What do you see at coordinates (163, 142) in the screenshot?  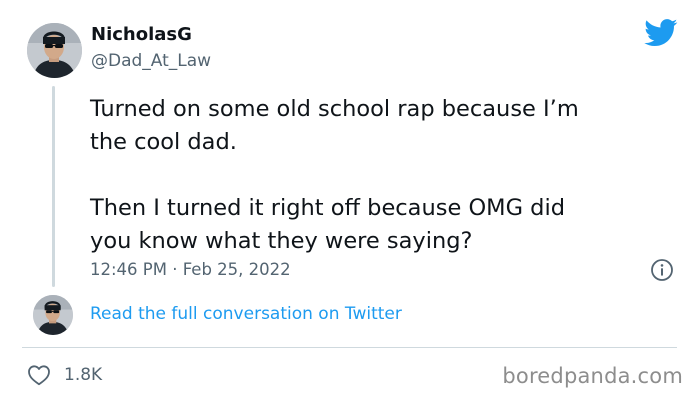 I see `tweet-text-line: the cool dad.` at bounding box center [163, 142].